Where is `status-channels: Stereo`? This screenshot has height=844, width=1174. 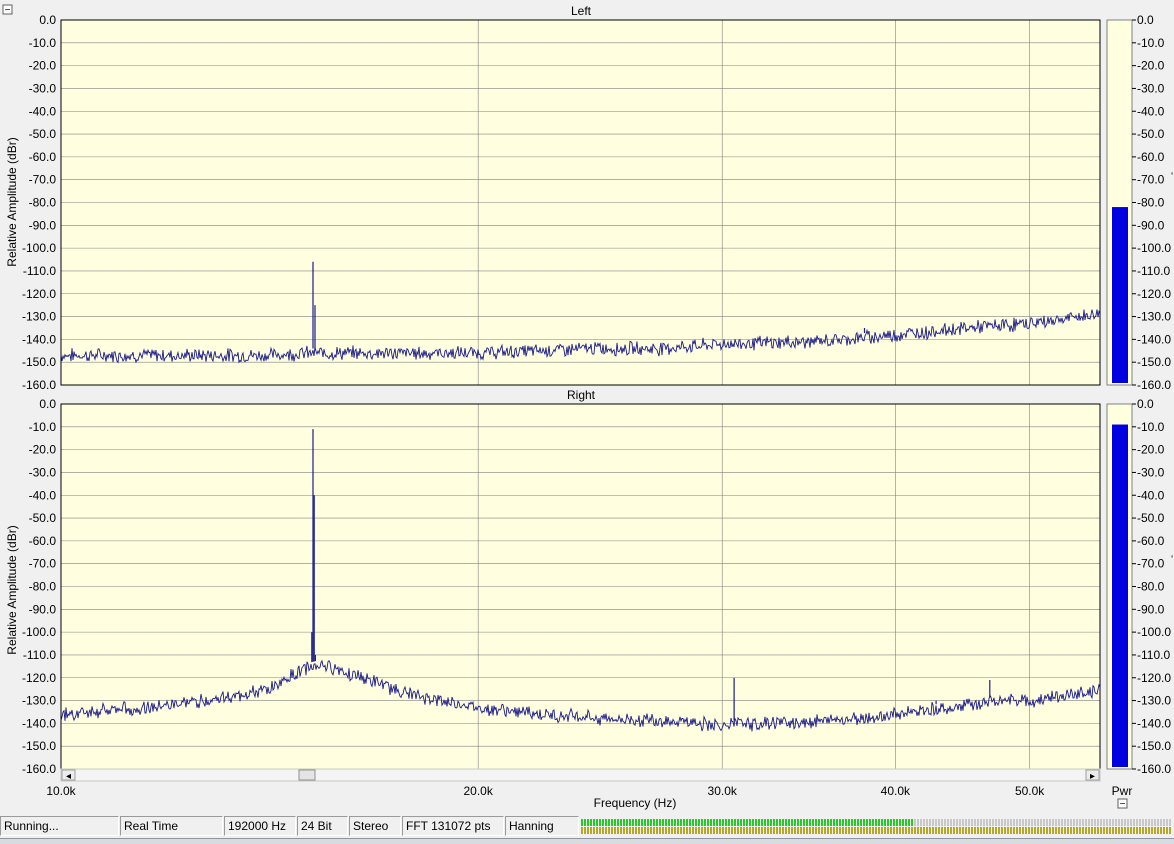 status-channels: Stereo is located at coordinates (375, 826).